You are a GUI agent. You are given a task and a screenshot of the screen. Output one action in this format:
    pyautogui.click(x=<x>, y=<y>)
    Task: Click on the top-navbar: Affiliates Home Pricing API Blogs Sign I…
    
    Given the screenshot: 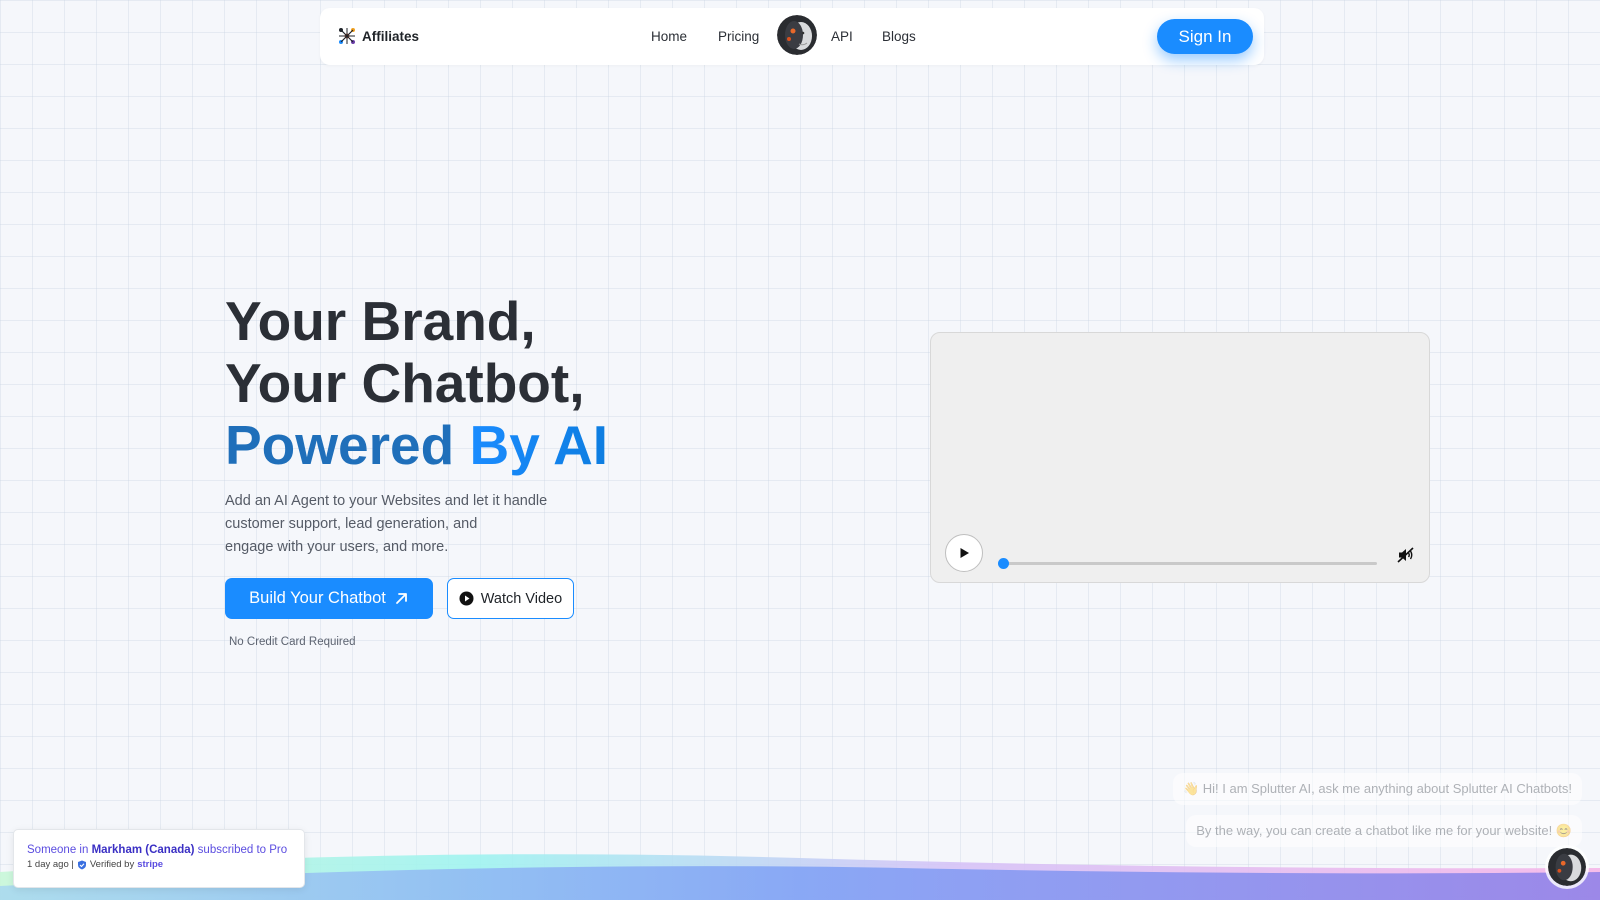 What is the action you would take?
    pyautogui.click(x=792, y=36)
    